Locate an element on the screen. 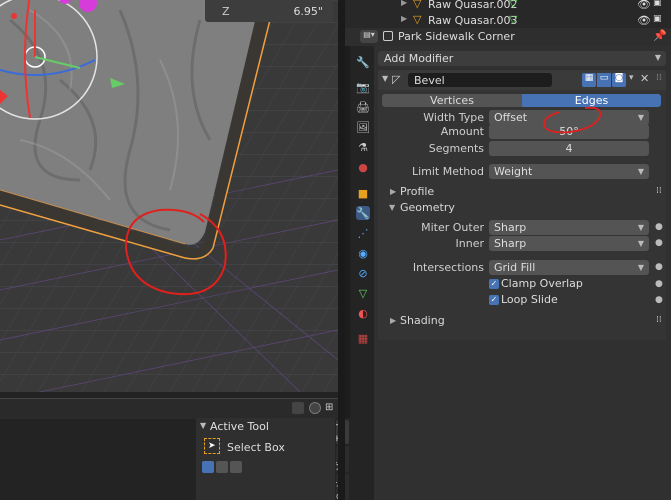 The height and width of the screenshot is (500, 671). upload-icon is located at coordinates (298, 408).